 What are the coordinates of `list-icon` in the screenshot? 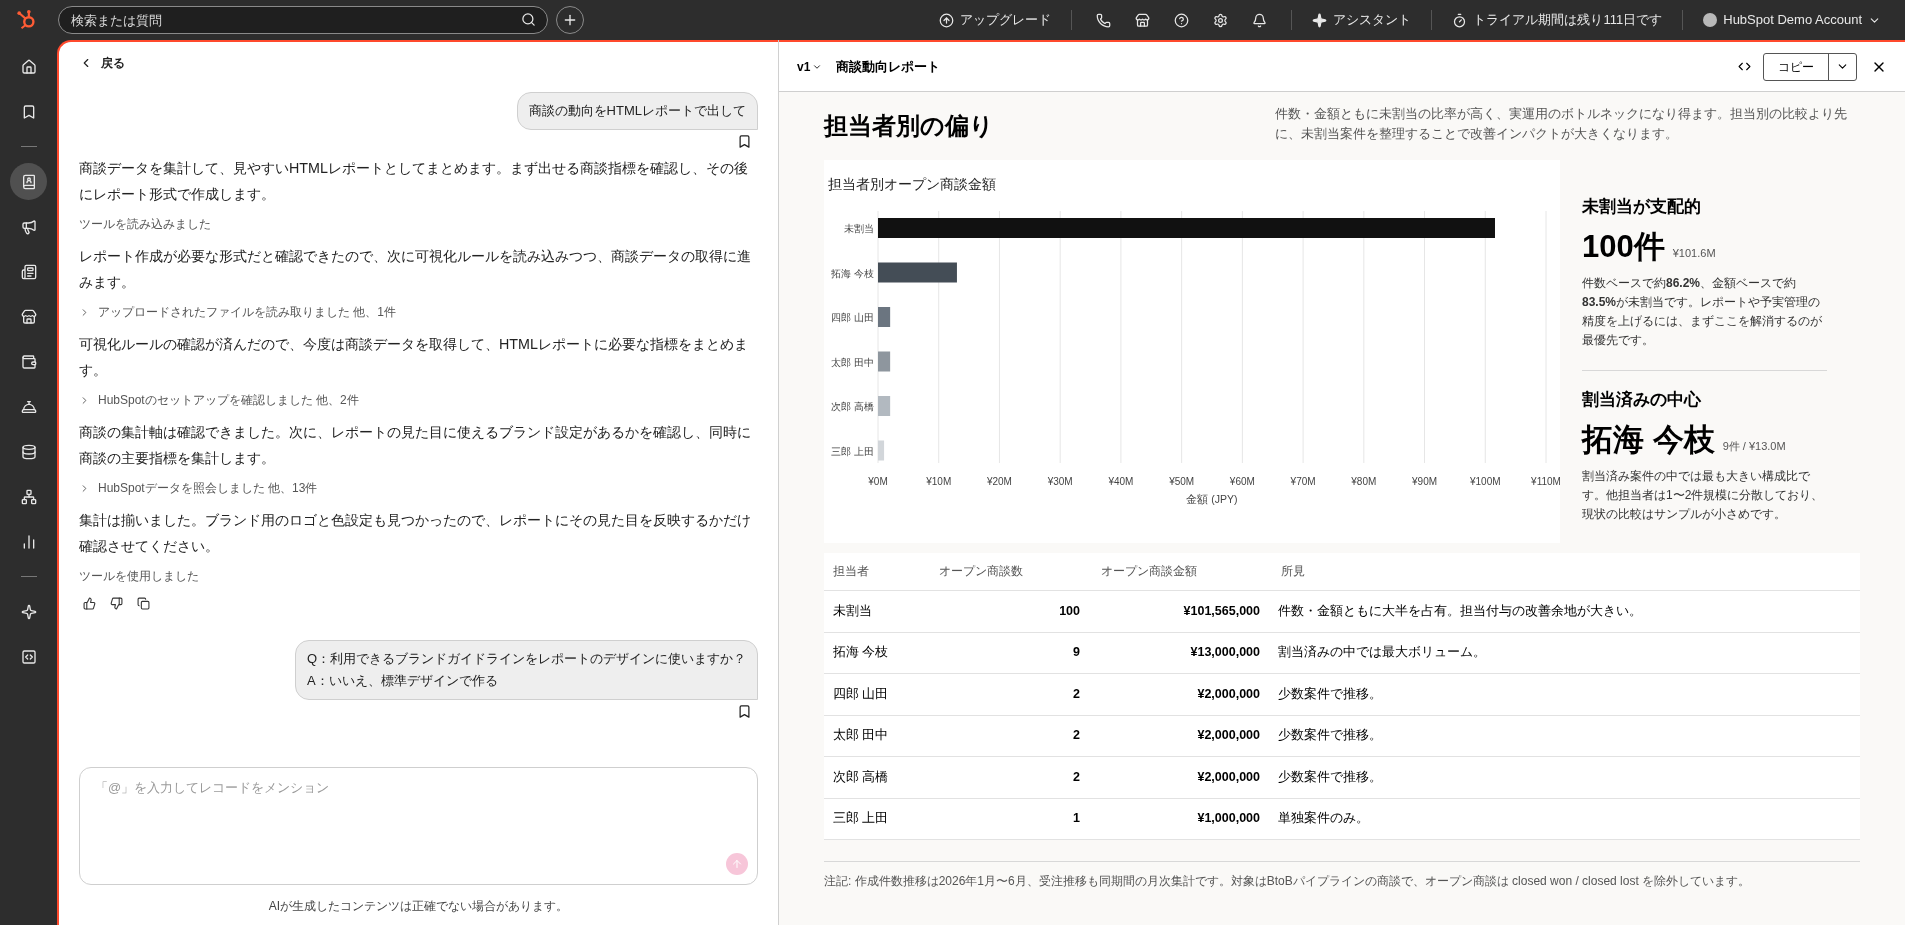 It's located at (28, 271).